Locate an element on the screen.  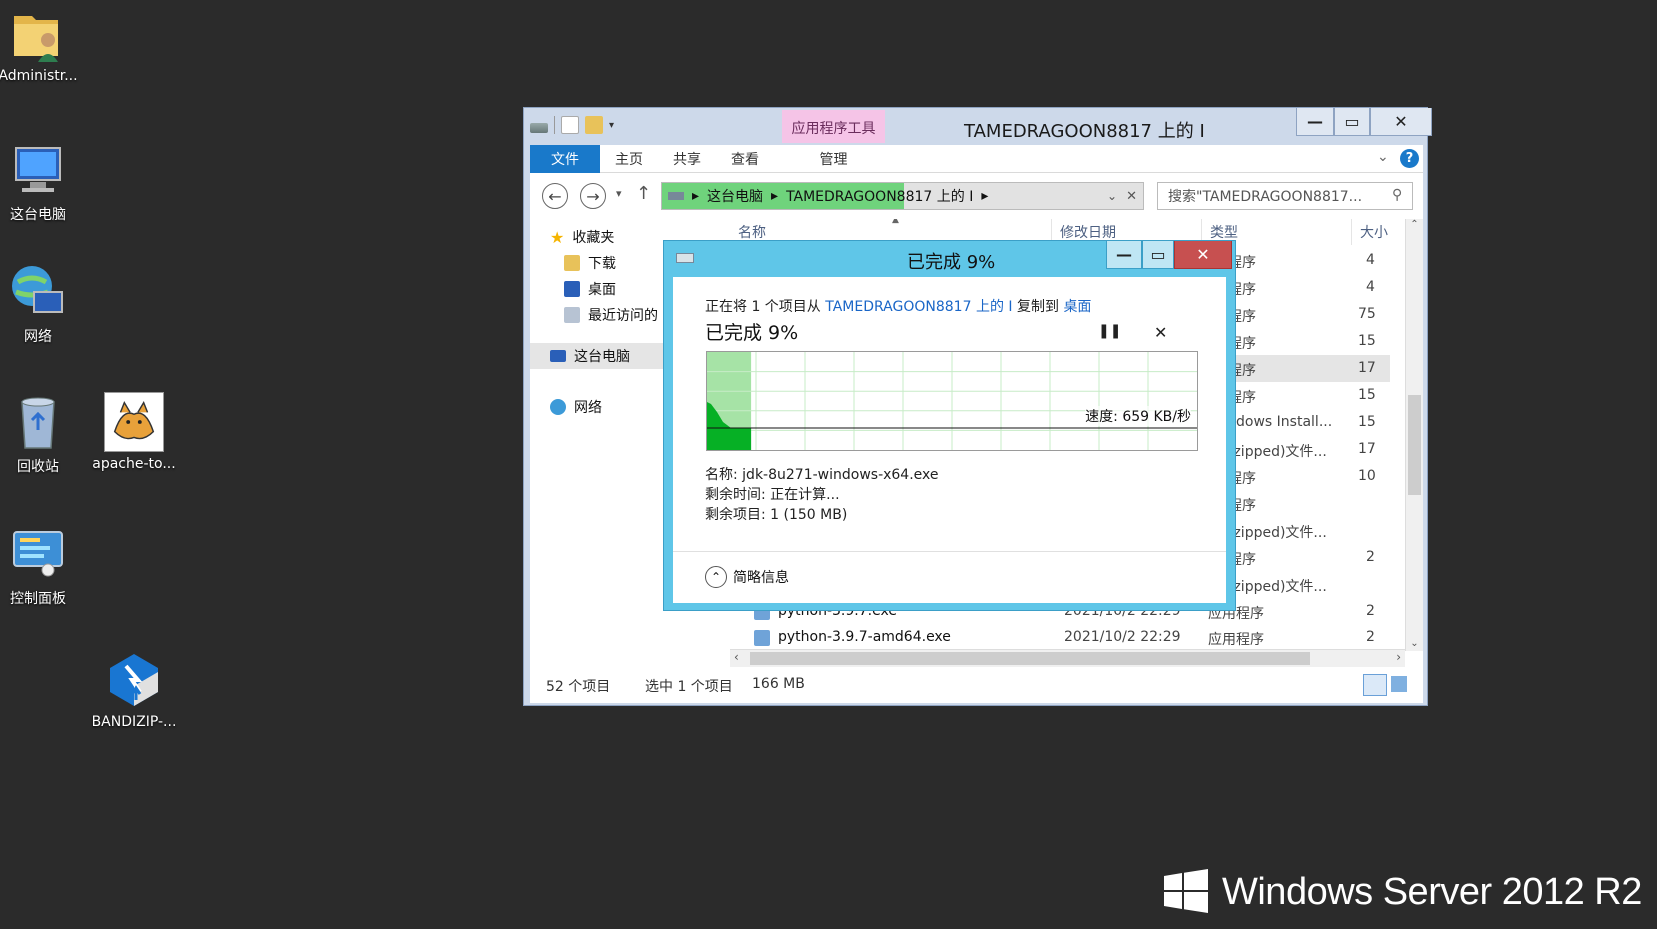
dialog-title-bar: 已完成 9% — ▭ ✕ is located at coordinates (949, 259).